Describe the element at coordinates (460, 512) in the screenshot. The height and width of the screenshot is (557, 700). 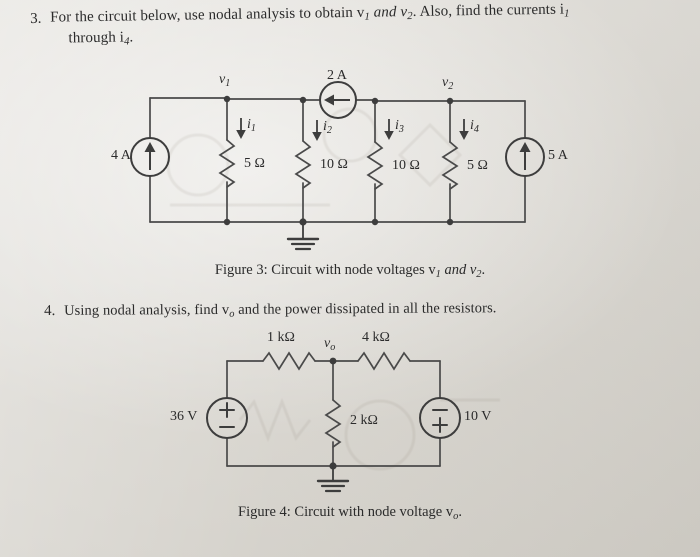
I see `figure-4-caption-b: .` at that location.